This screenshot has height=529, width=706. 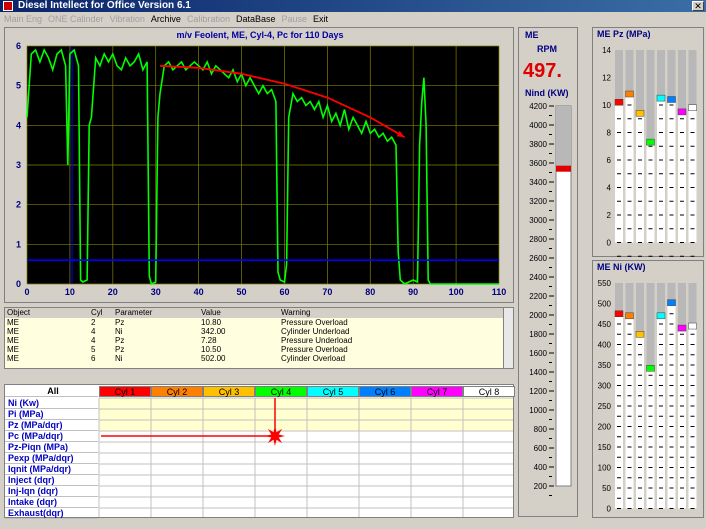 What do you see at coordinates (609, 188) in the screenshot?
I see `pz-scale-label: 4` at bounding box center [609, 188].